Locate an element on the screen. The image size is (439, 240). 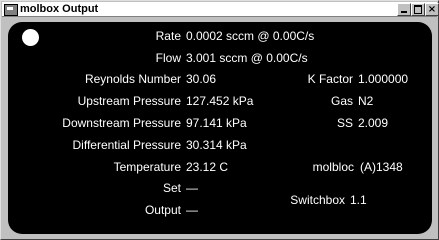
temperature-value: 23.12 C is located at coordinates (207, 167).